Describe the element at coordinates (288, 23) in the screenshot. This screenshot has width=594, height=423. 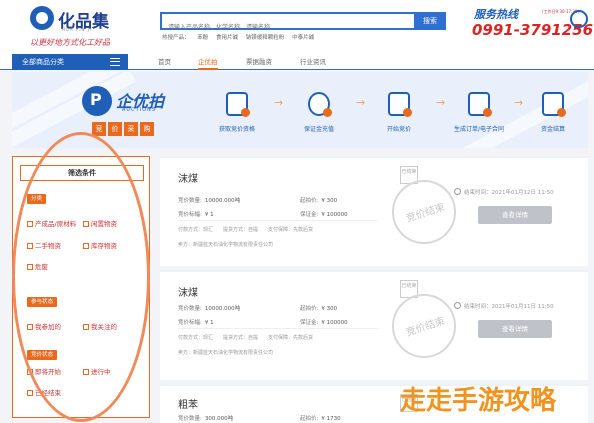
I see `search-box` at that location.